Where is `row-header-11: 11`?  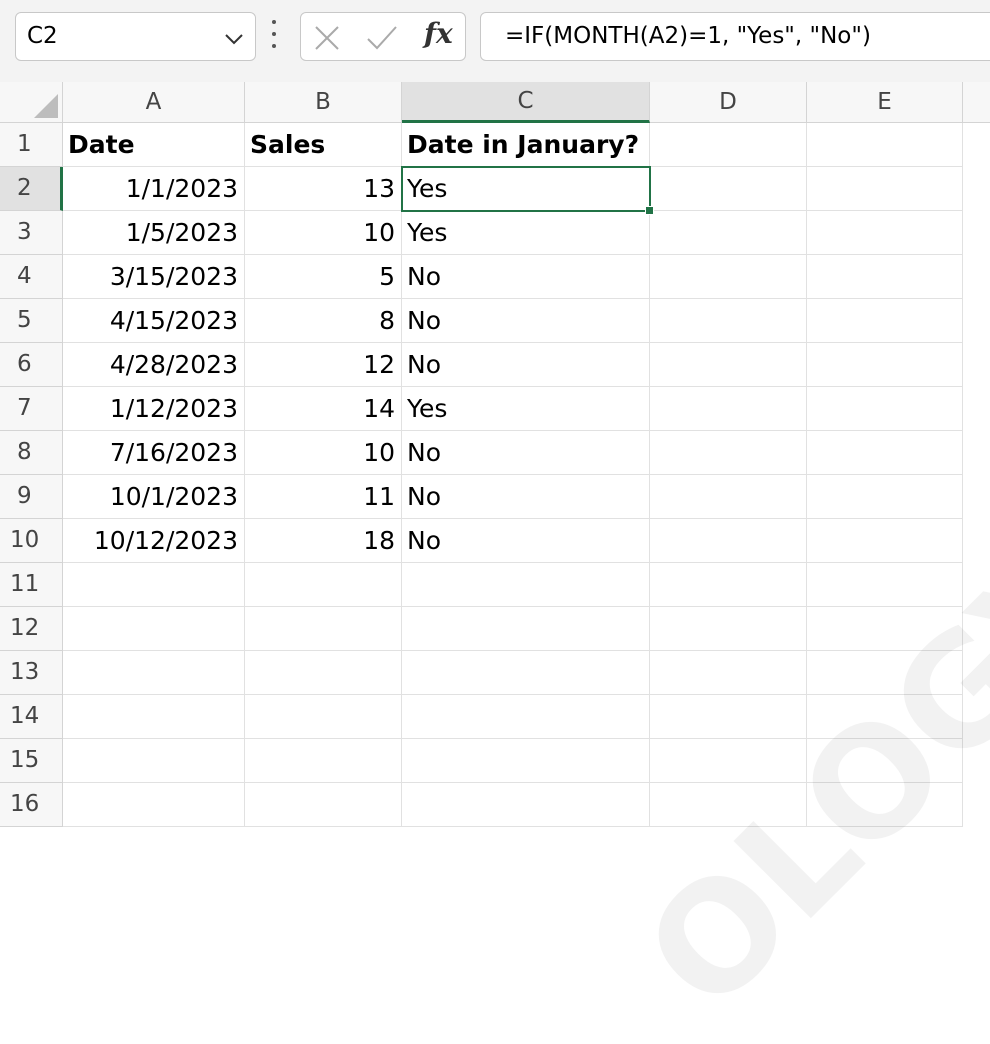 row-header-11: 11 is located at coordinates (31, 585).